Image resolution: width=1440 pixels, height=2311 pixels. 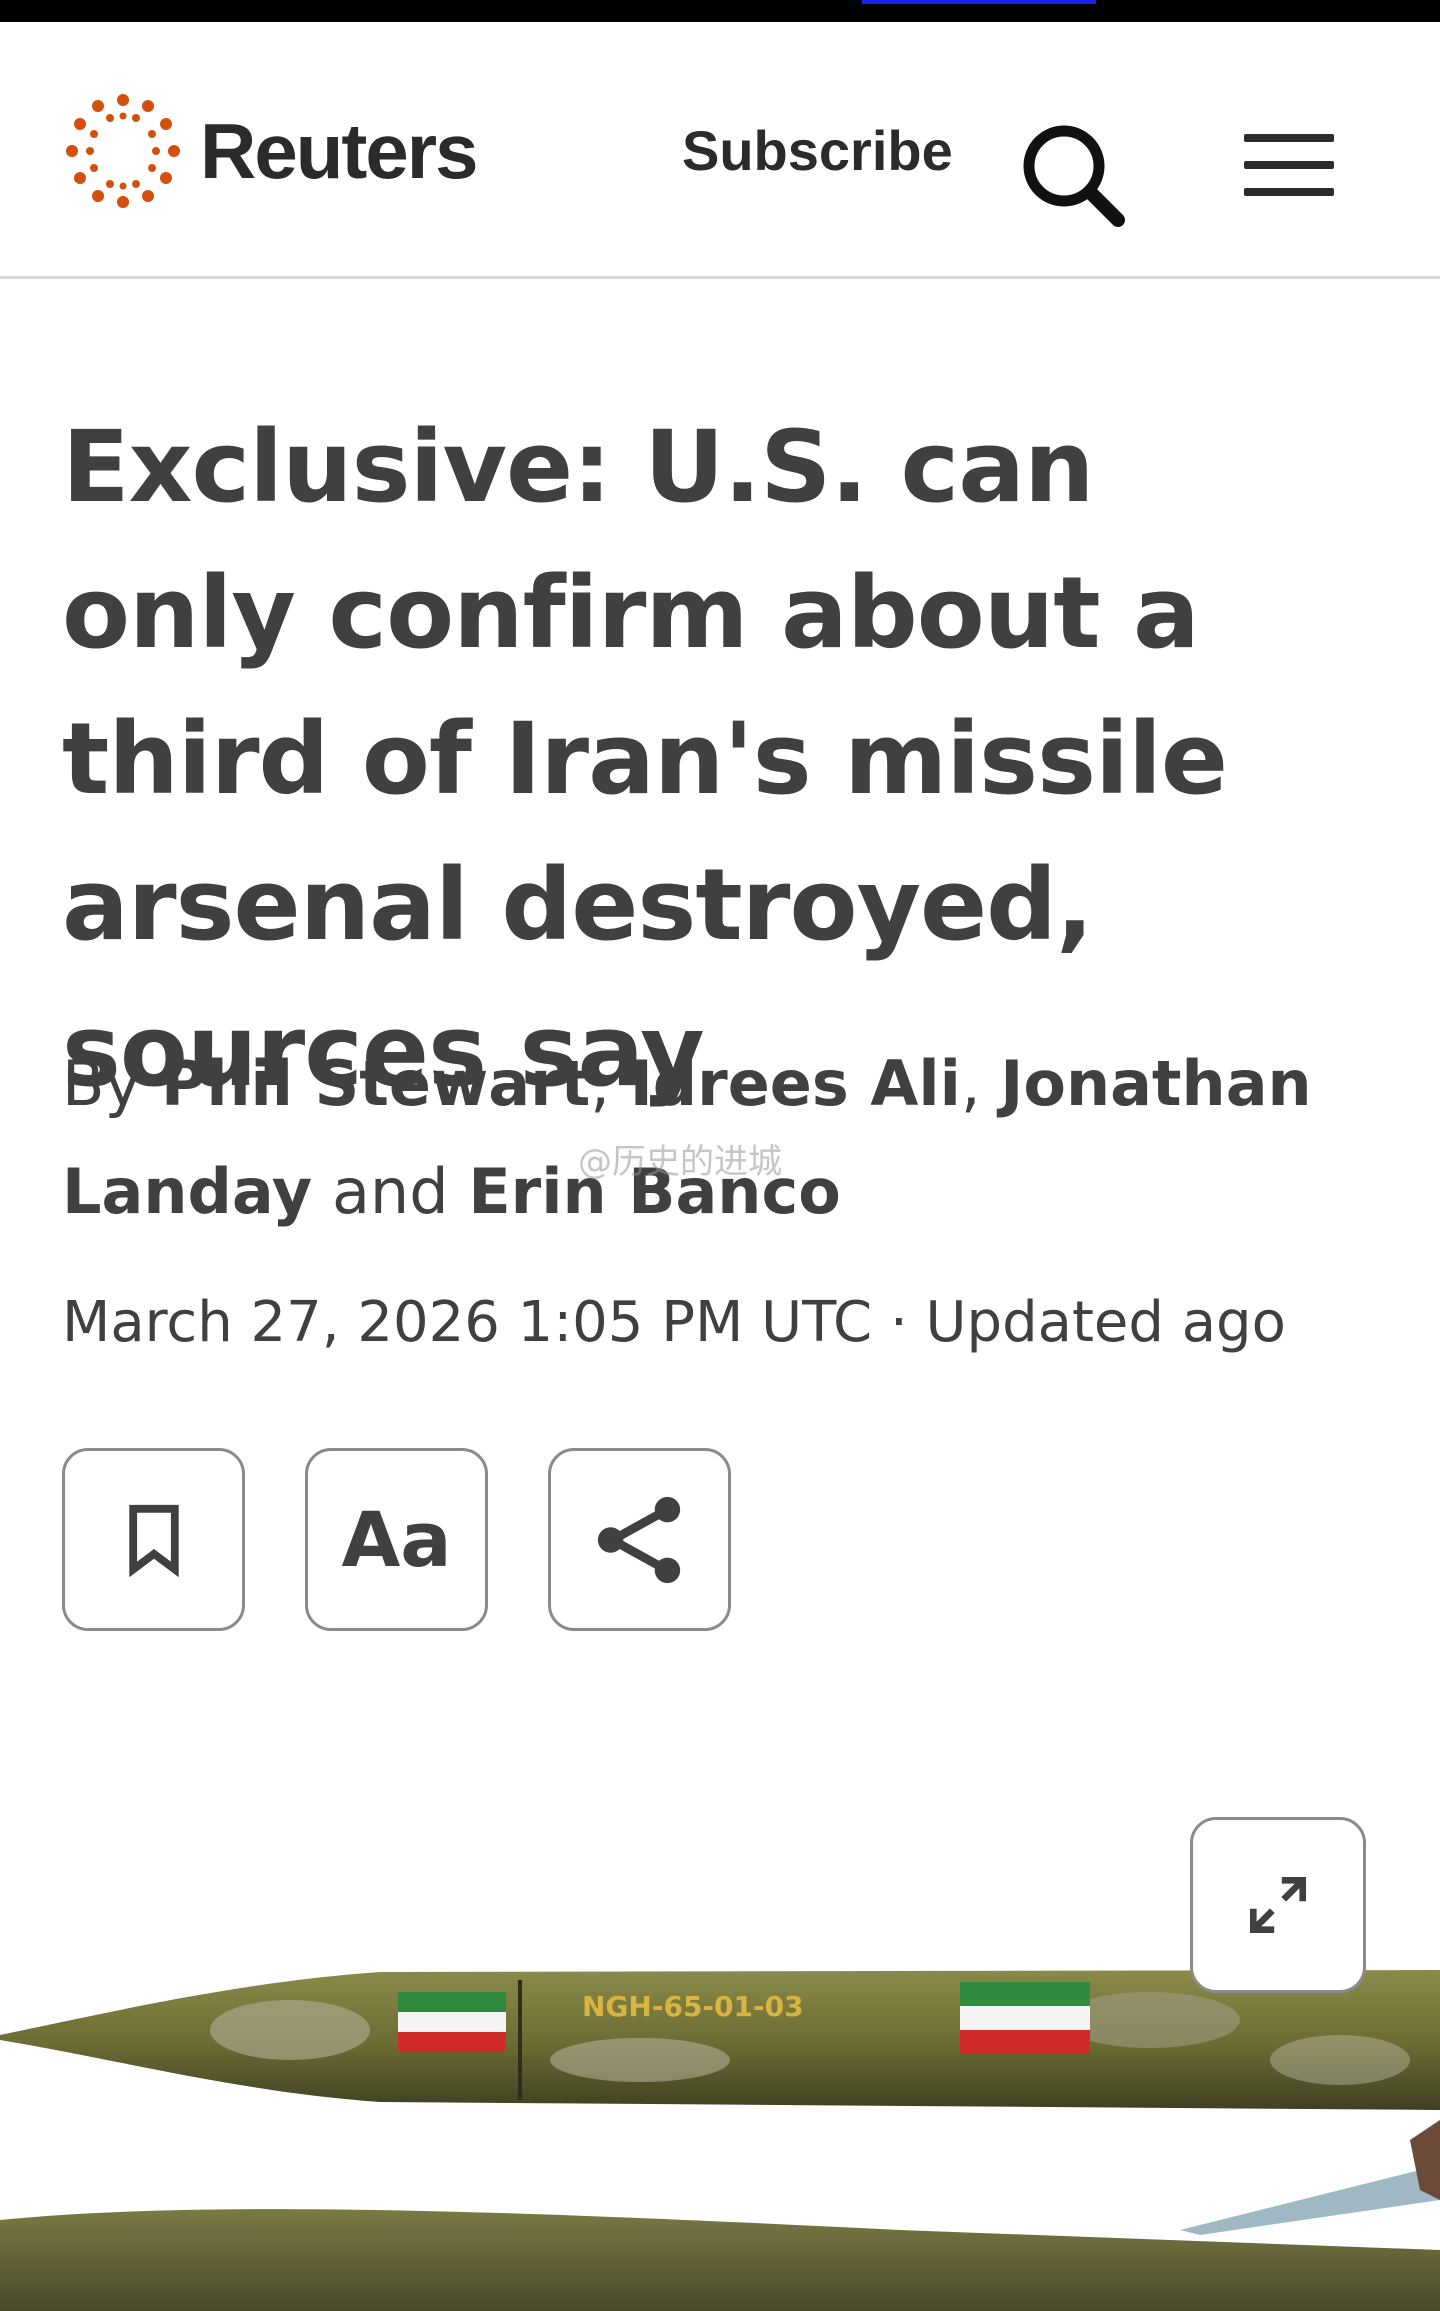 I want to click on reuters-logo: Reuters, so click(x=269, y=151).